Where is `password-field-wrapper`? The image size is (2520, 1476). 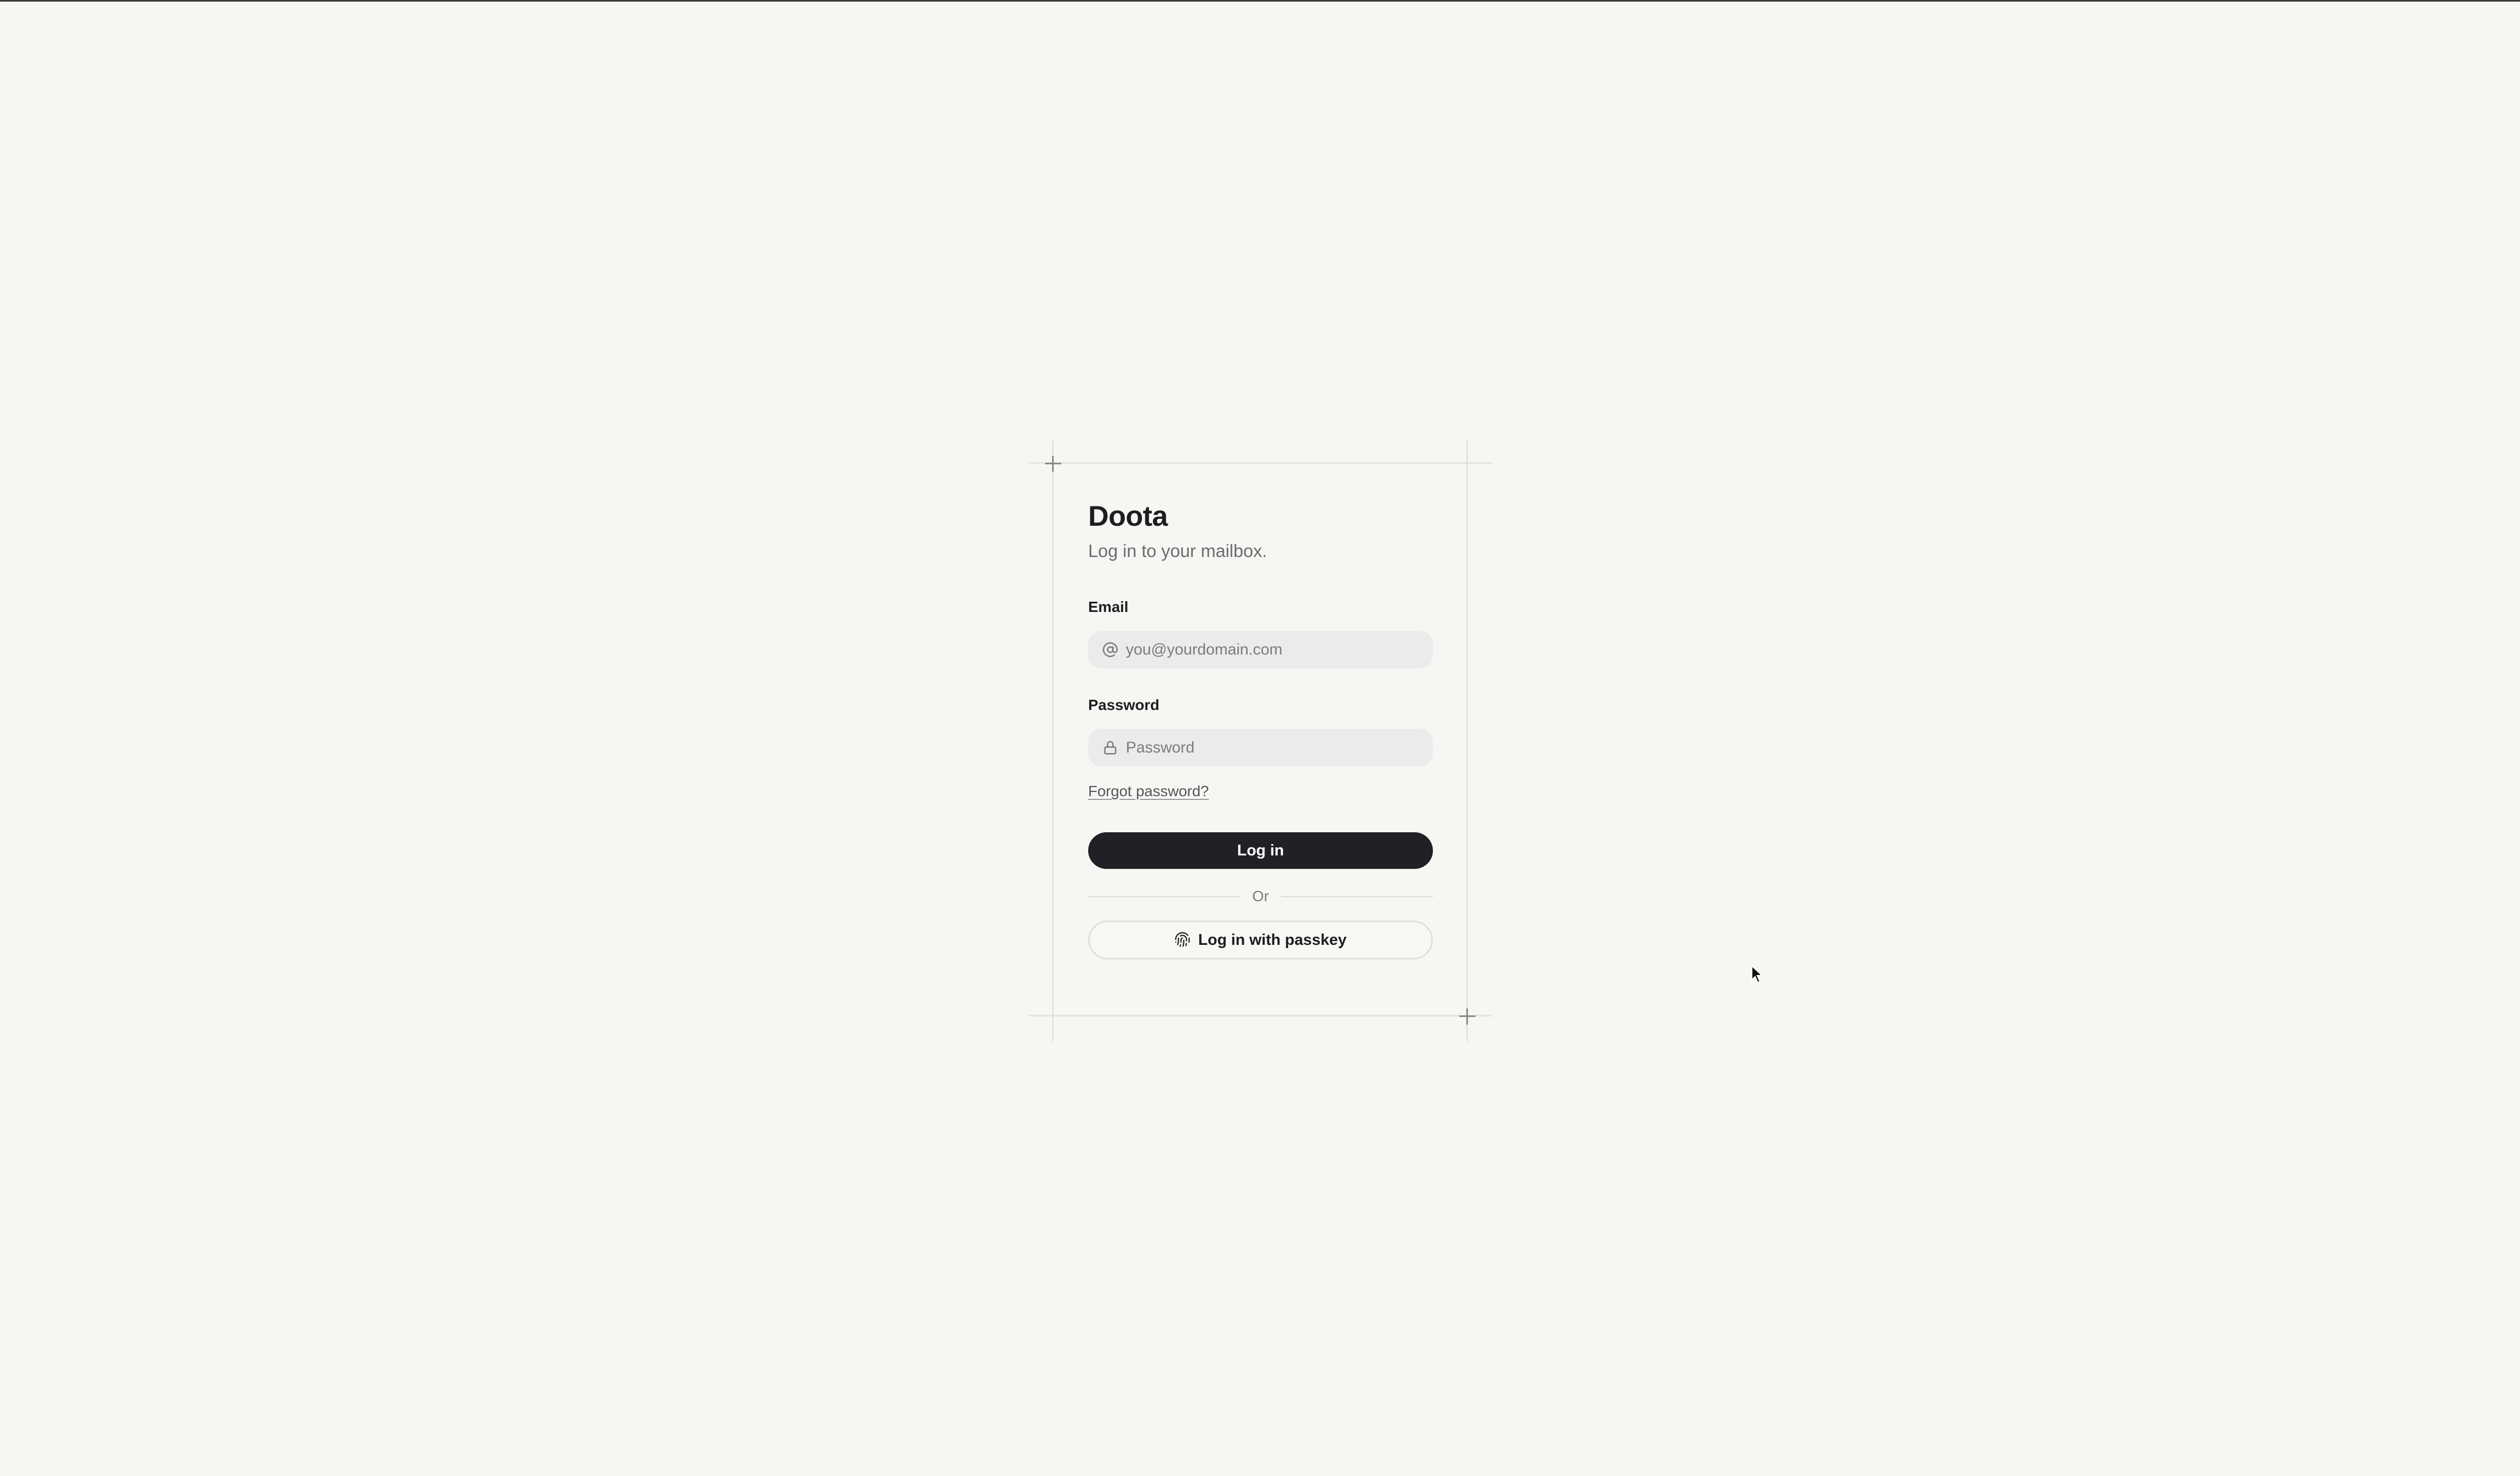 password-field-wrapper is located at coordinates (1260, 748).